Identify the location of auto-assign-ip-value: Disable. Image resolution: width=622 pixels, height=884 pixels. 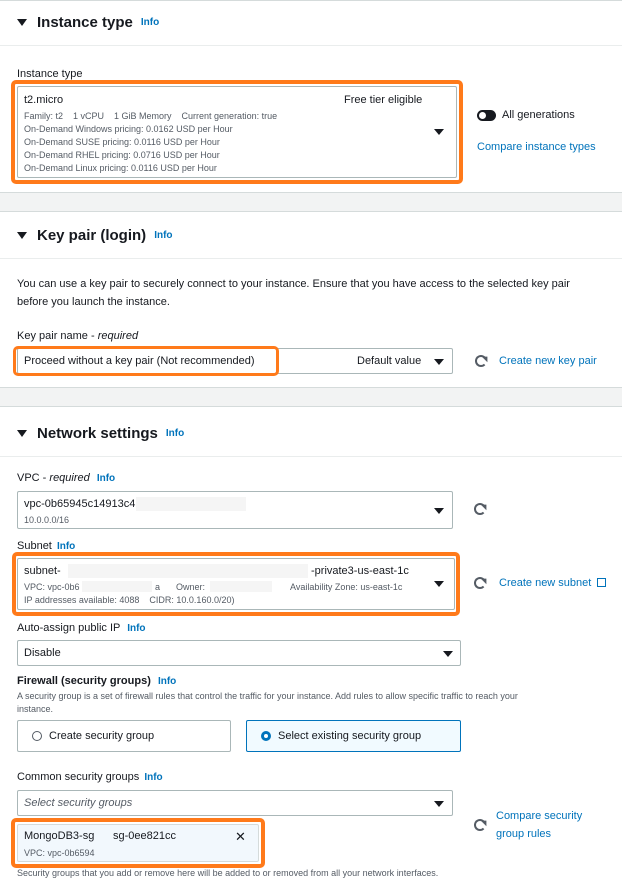
(42, 653).